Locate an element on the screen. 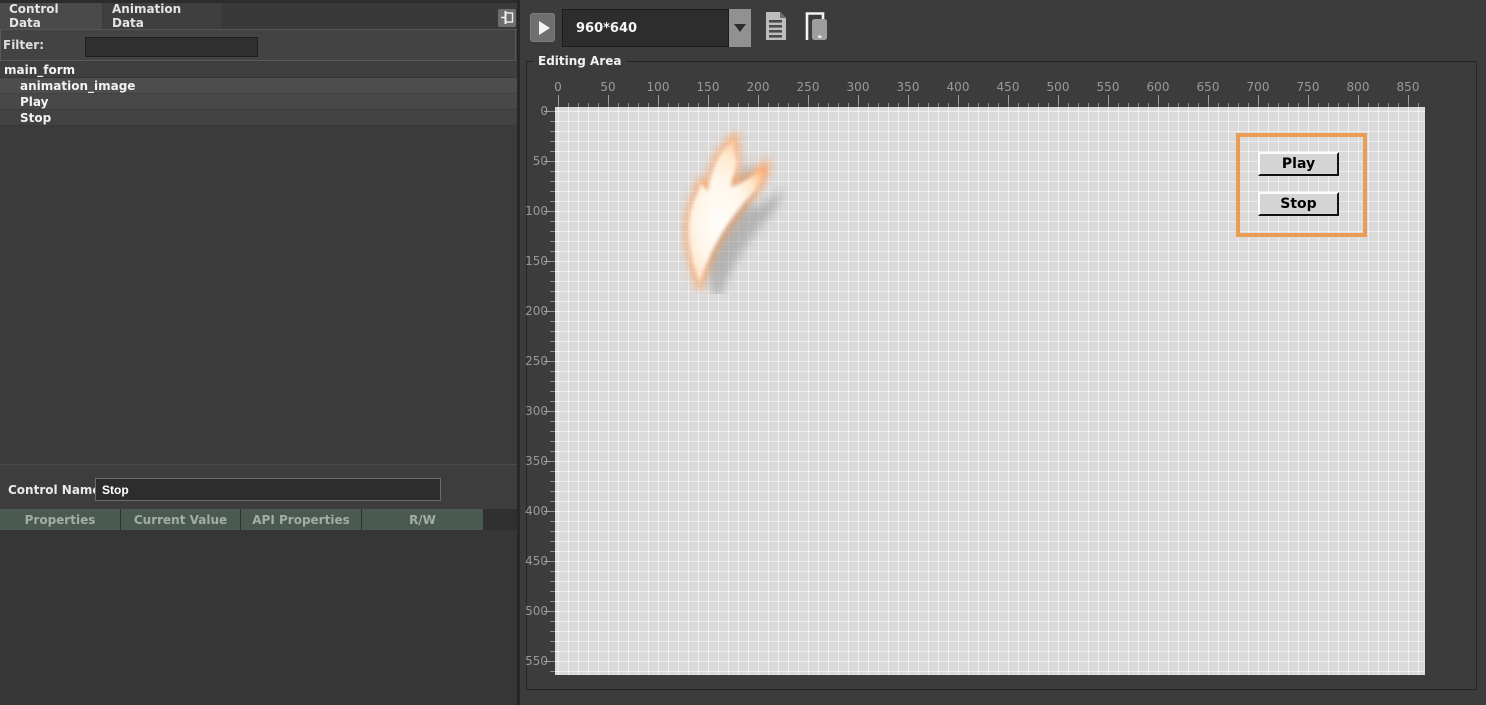 This screenshot has height=705, width=1486. tree-item-label: animation_image is located at coordinates (78, 85).